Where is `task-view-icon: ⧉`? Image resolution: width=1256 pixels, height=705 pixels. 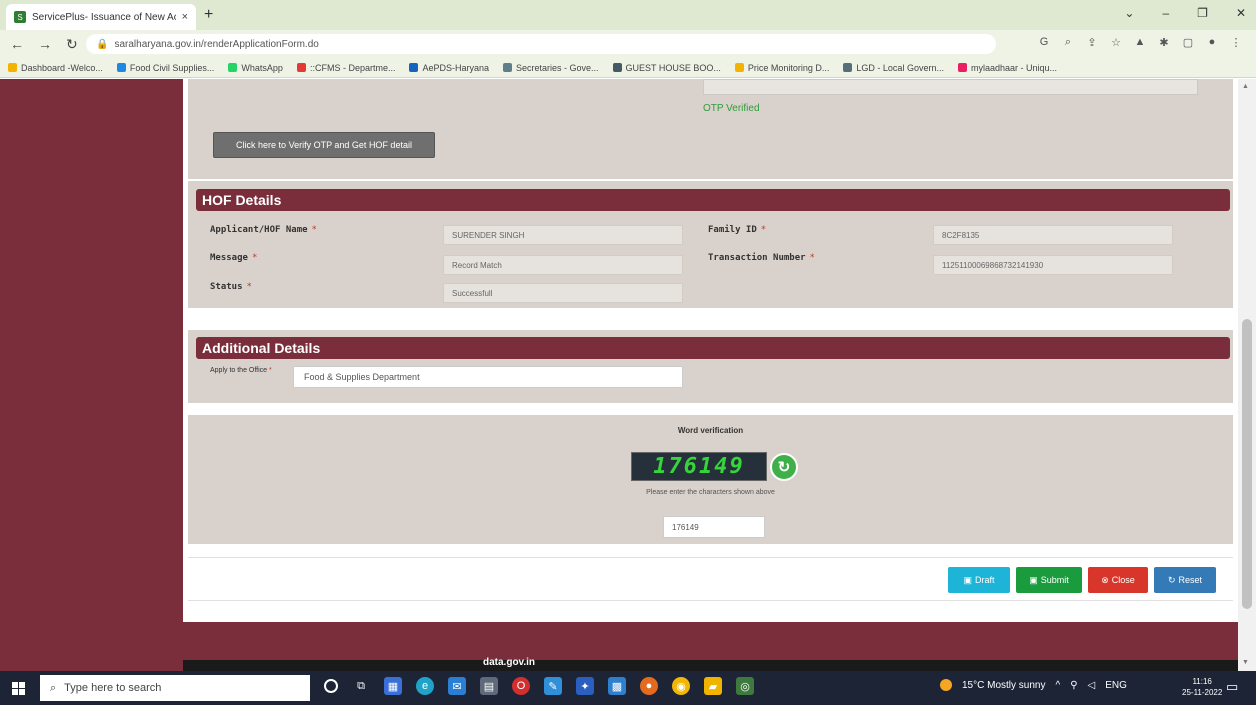 task-view-icon: ⧉ is located at coordinates (361, 686).